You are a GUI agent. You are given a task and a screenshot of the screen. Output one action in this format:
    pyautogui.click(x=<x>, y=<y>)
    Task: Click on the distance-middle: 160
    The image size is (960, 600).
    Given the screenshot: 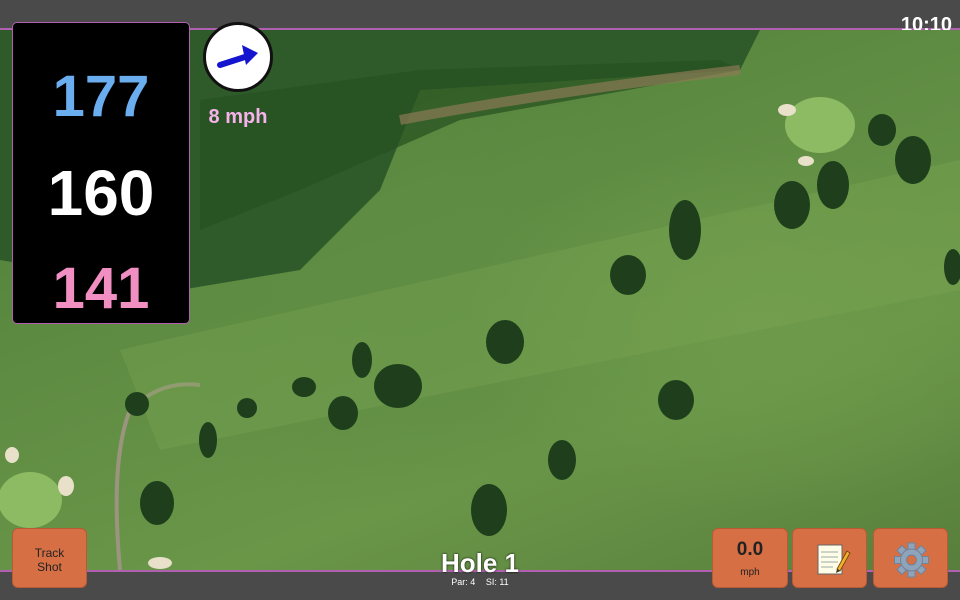 What is the action you would take?
    pyautogui.click(x=101, y=193)
    